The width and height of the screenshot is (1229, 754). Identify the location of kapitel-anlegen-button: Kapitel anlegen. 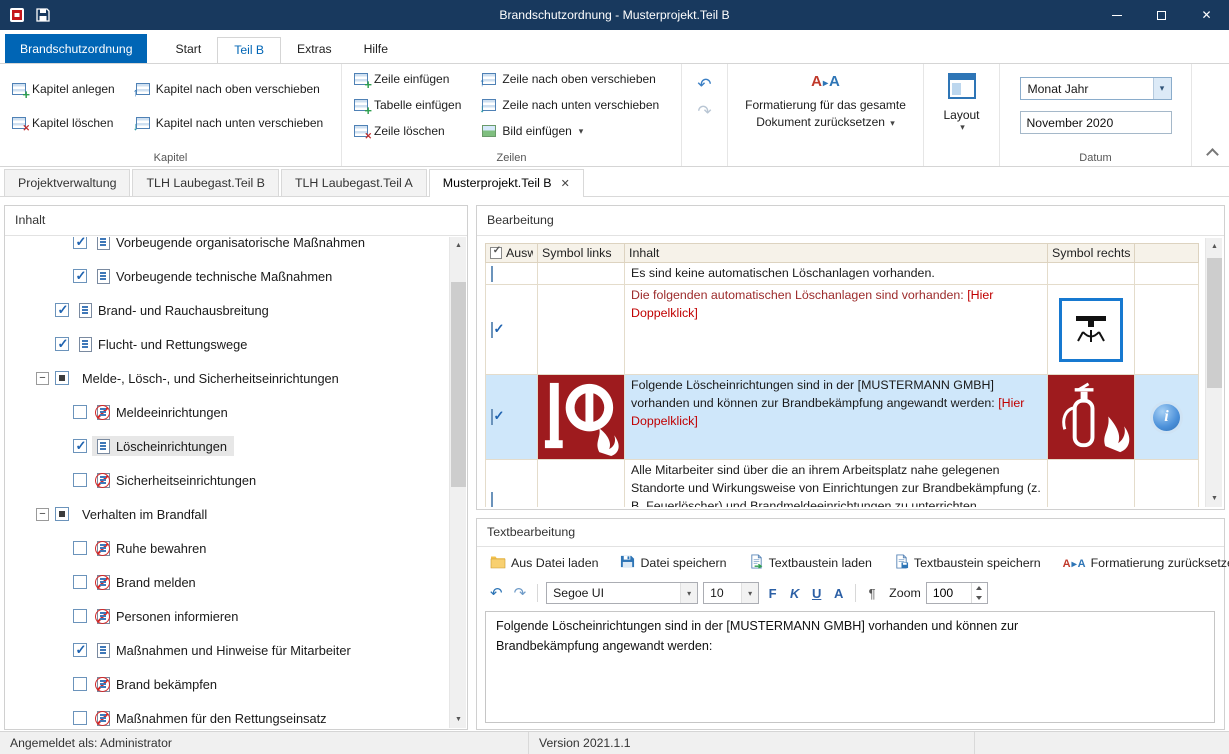
(63, 90).